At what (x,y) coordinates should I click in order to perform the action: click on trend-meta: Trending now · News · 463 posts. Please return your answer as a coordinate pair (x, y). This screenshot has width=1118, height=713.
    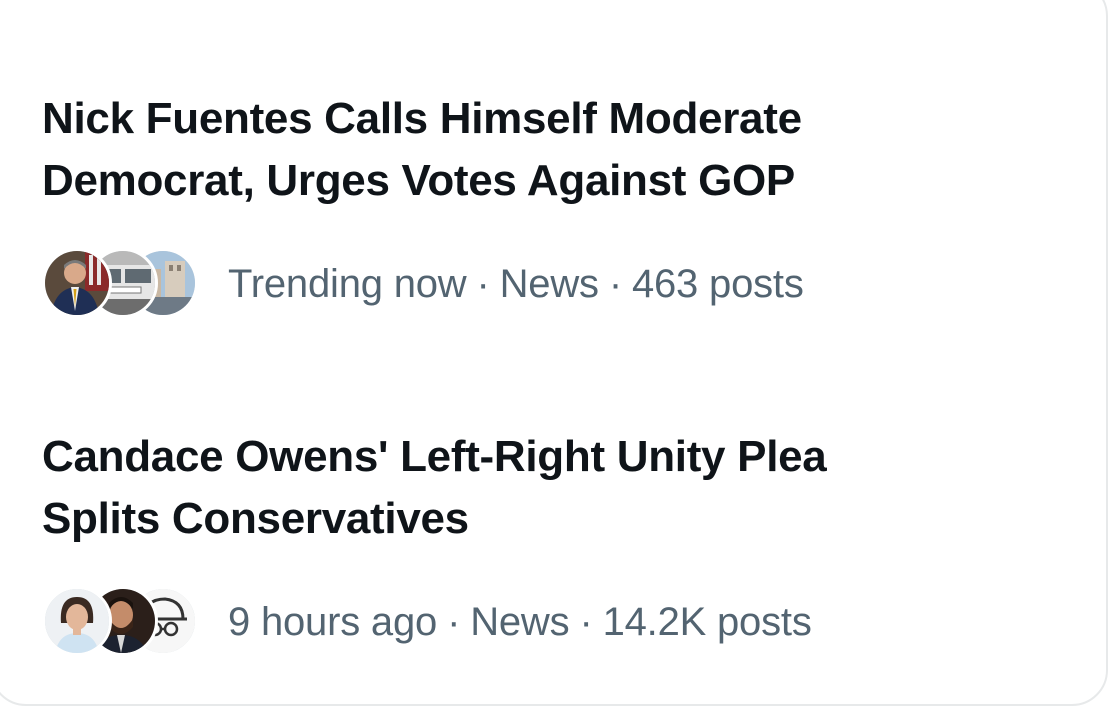
    Looking at the image, I should click on (552, 284).